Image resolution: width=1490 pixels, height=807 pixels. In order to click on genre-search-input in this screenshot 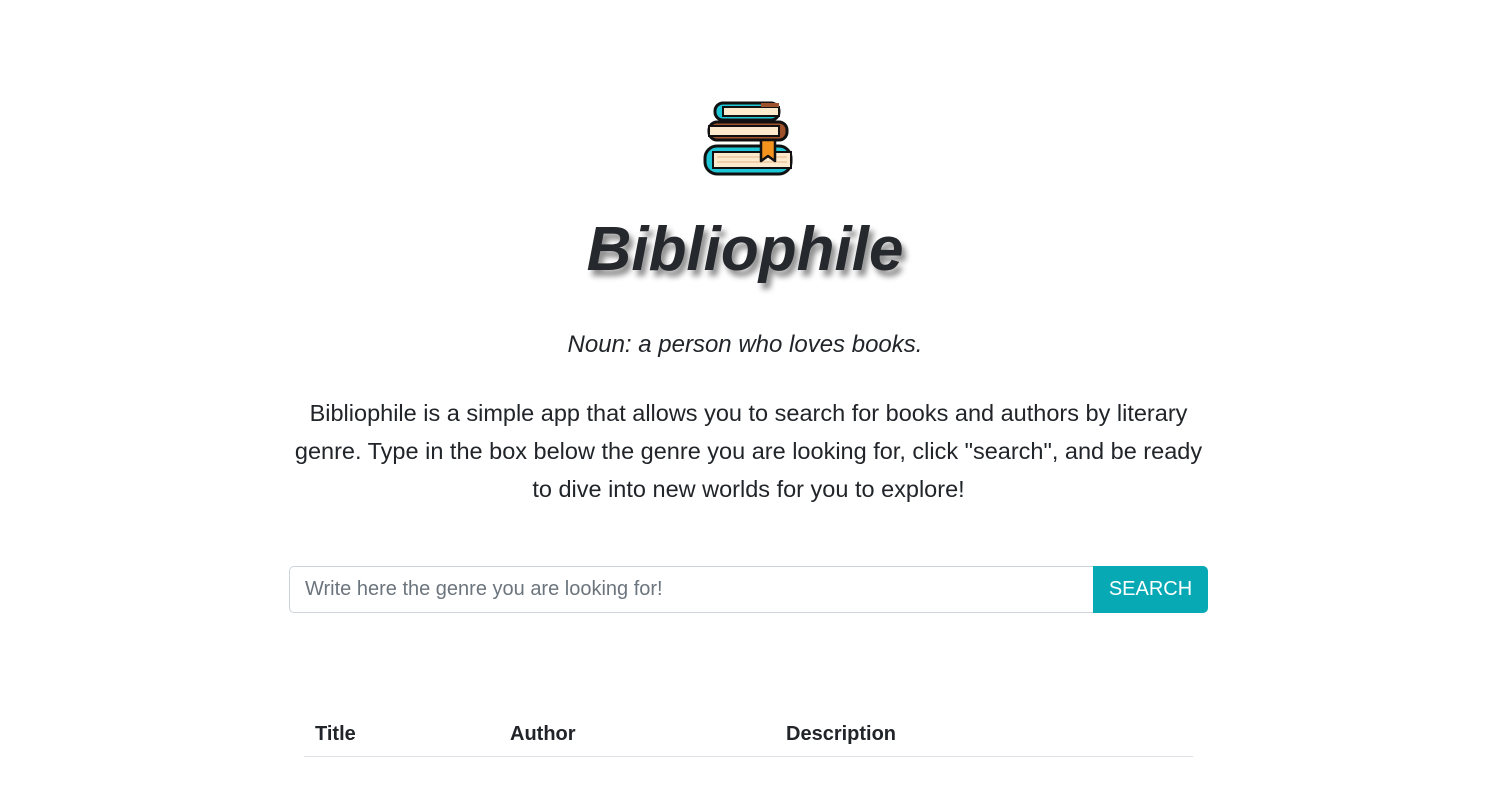, I will do `click(691, 589)`.